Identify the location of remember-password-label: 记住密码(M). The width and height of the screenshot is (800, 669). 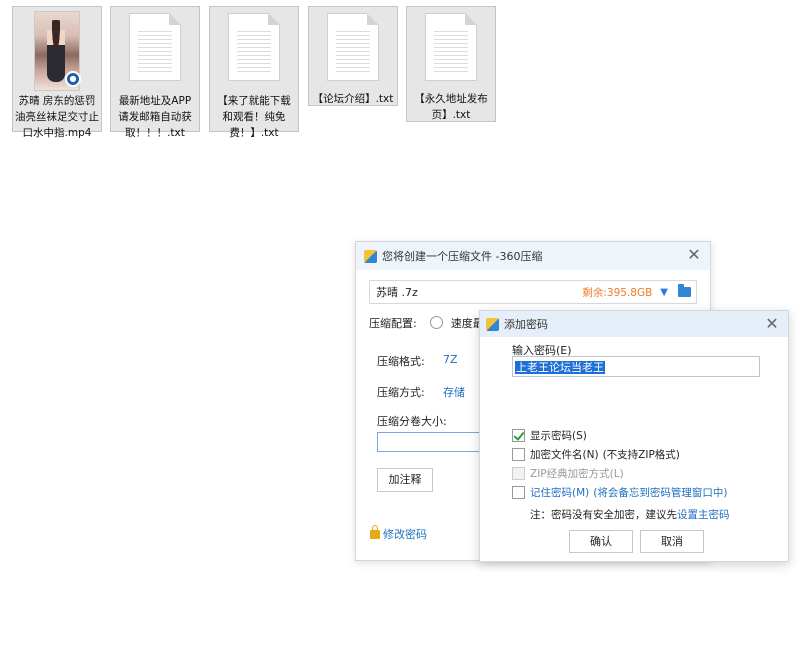
(560, 493).